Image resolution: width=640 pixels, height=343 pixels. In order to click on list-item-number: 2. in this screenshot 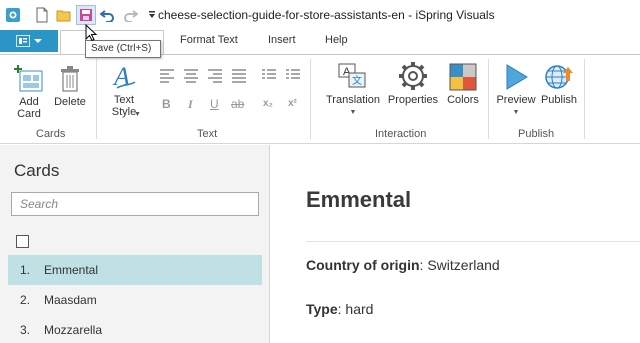, I will do `click(25, 300)`.